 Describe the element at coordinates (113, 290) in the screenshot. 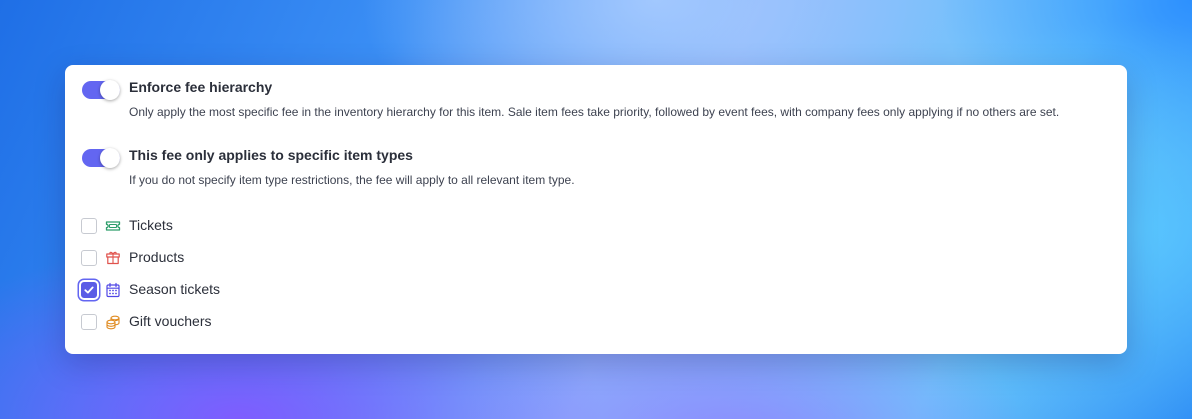

I see `calendar-icon` at that location.